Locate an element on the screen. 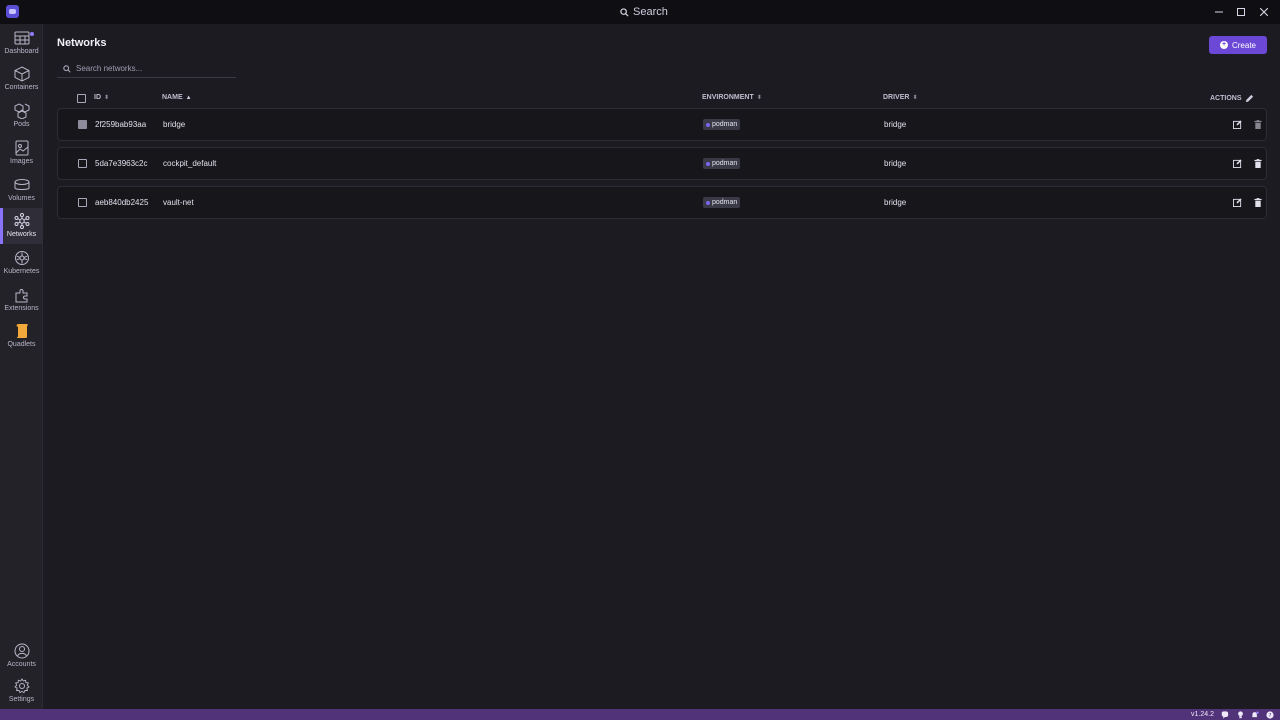 Image resolution: width=1280 pixels, height=720 pixels. sidebar-item-label: Quadlets is located at coordinates (21, 344).